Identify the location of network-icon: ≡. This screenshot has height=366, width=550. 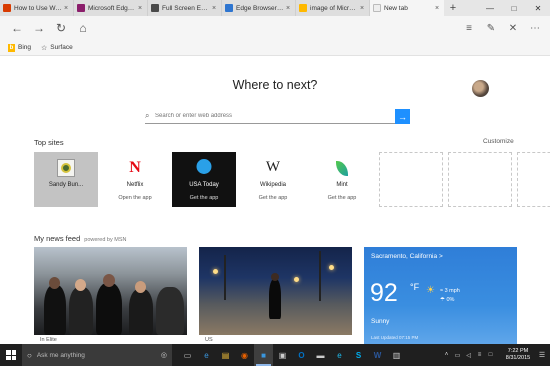
(479, 355).